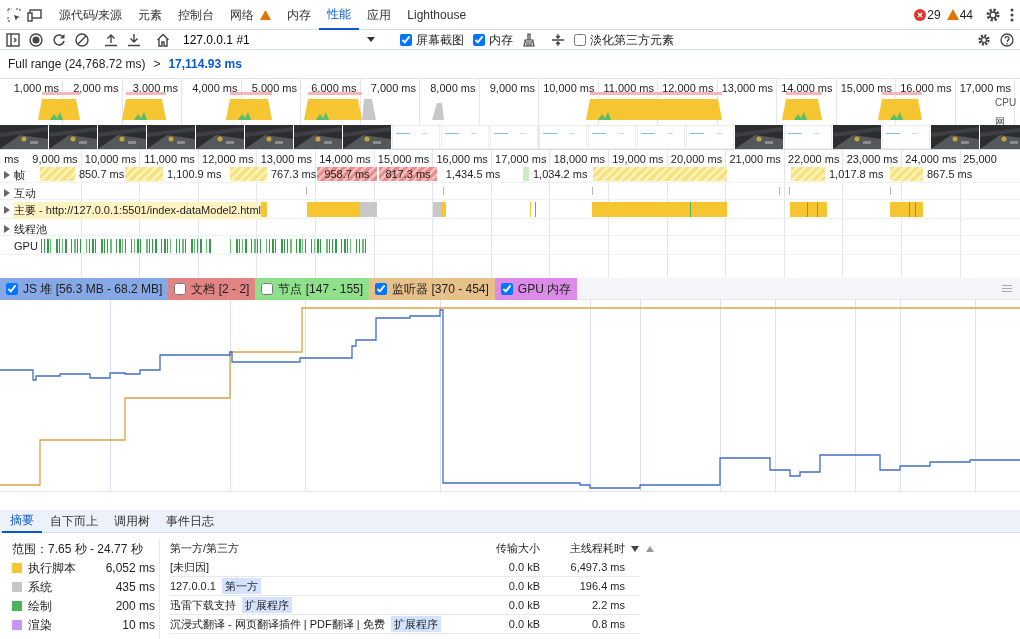 The height and width of the screenshot is (639, 1020). What do you see at coordinates (93, 289) in the screenshot?
I see `counter-label: JS 堆 [56.3 MB - 68.2 MB]` at bounding box center [93, 289].